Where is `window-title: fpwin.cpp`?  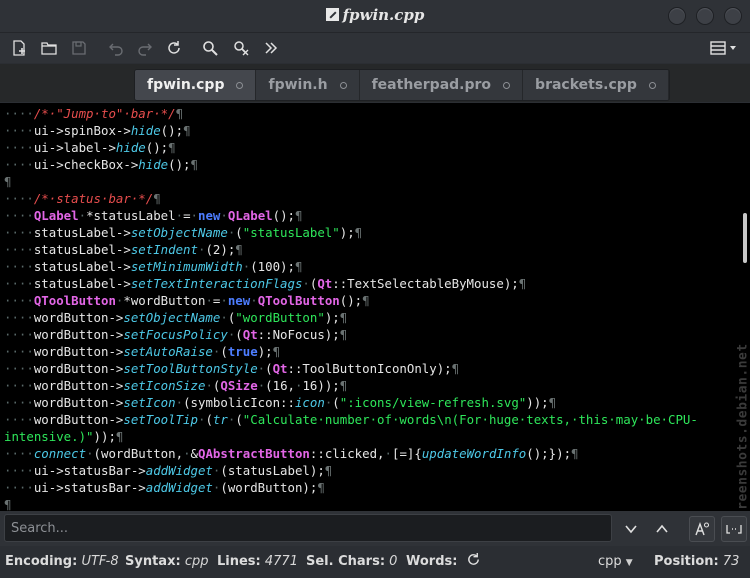
window-title: fpwin.cpp is located at coordinates (375, 15).